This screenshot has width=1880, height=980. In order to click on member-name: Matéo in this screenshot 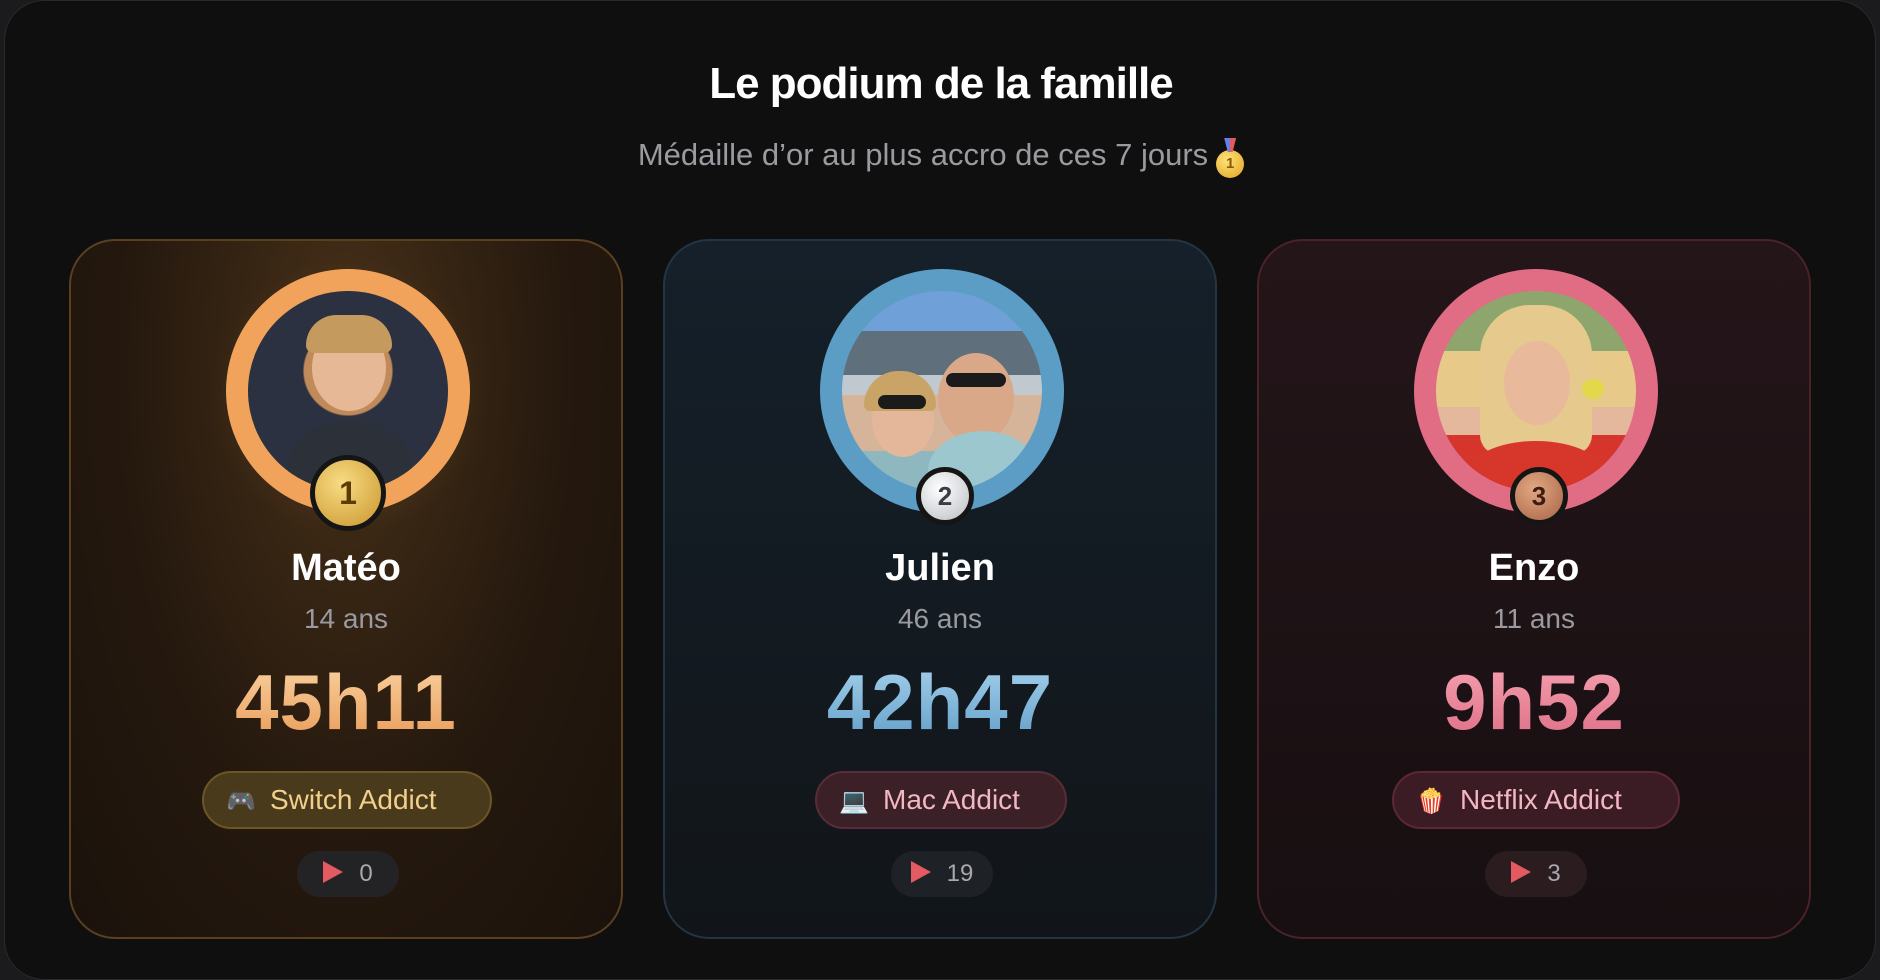, I will do `click(346, 568)`.